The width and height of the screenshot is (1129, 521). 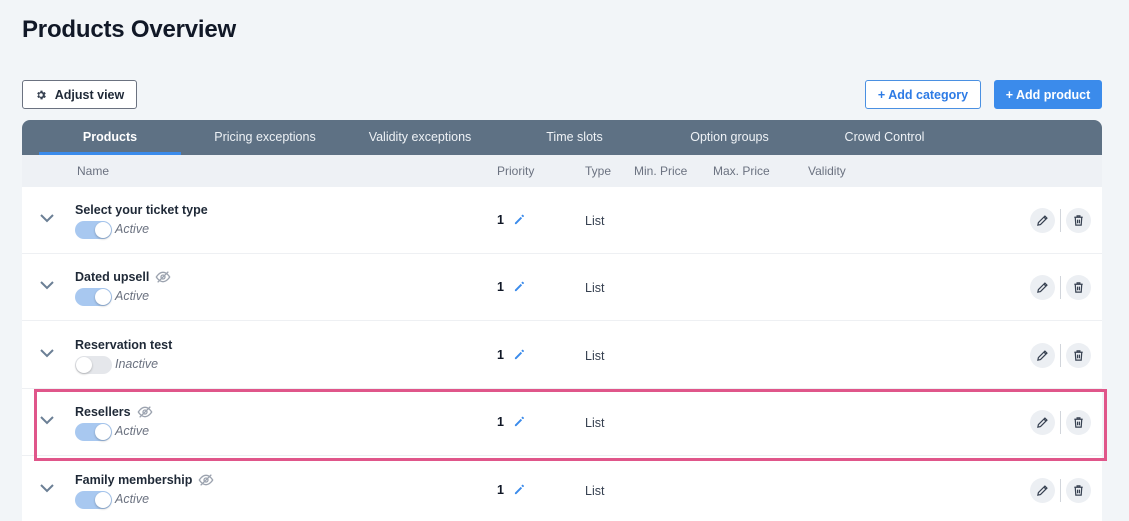 I want to click on column-header-name: Name, so click(x=93, y=171).